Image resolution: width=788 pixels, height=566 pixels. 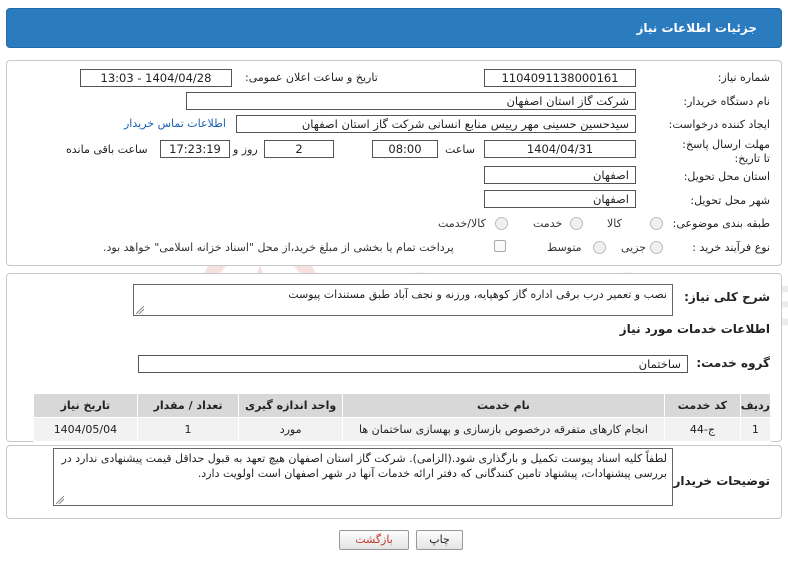 What do you see at coordinates (719, 124) in the screenshot?
I see `requester-label: ایجاد کننده درخواست:` at bounding box center [719, 124].